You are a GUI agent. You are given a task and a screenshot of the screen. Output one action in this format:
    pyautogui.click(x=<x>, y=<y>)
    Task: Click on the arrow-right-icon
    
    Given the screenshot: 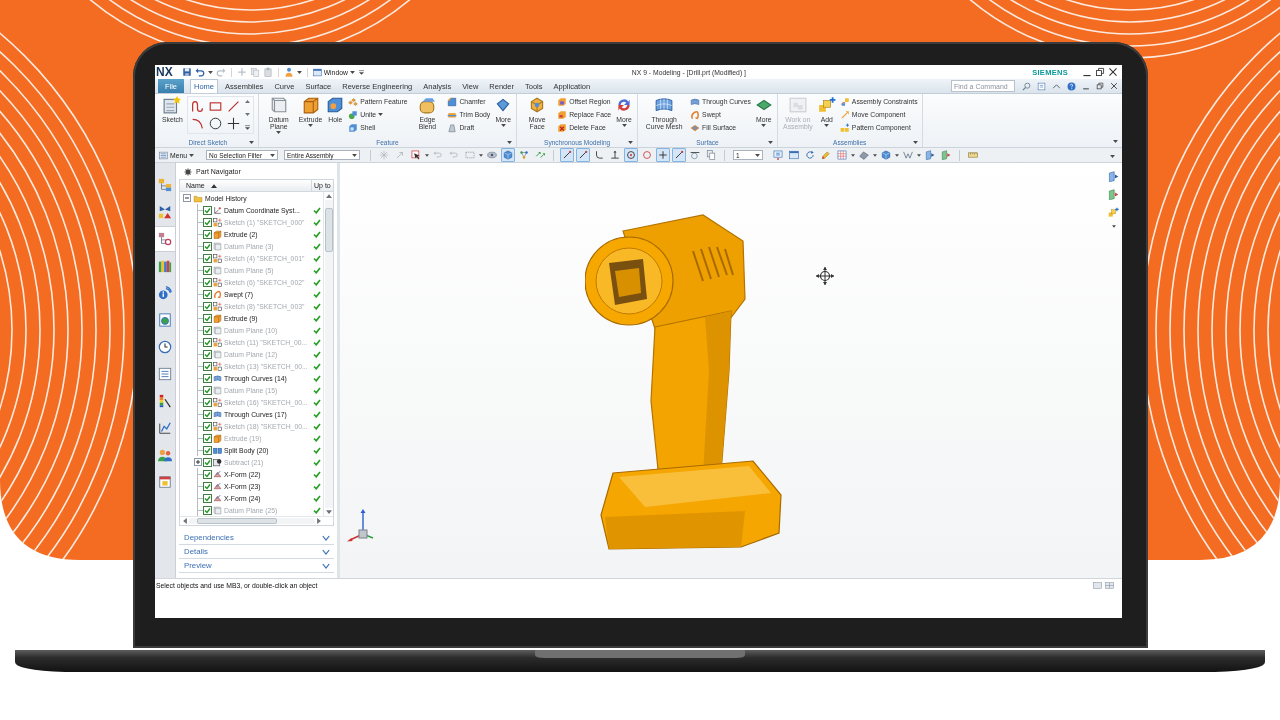 What is the action you would take?
    pyautogui.click(x=319, y=521)
    